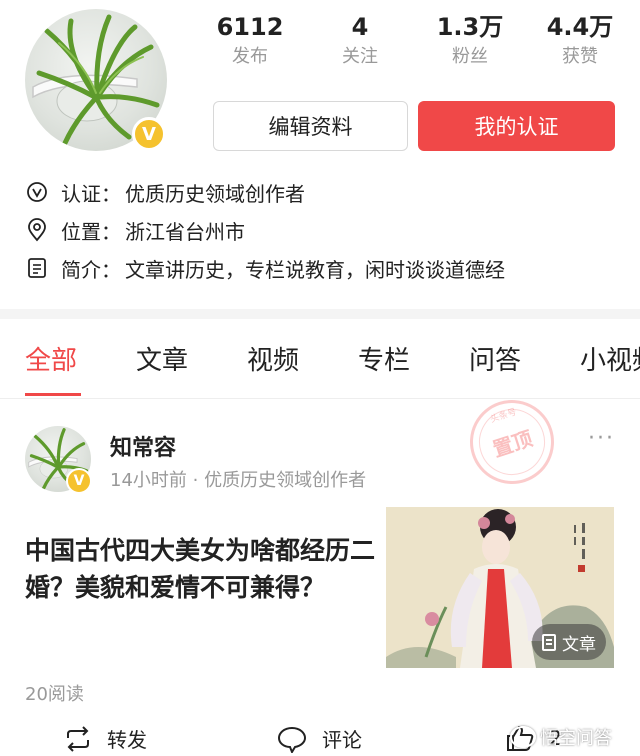  What do you see at coordinates (470, 27) in the screenshot?
I see `stat-value: 1.3万` at bounding box center [470, 27].